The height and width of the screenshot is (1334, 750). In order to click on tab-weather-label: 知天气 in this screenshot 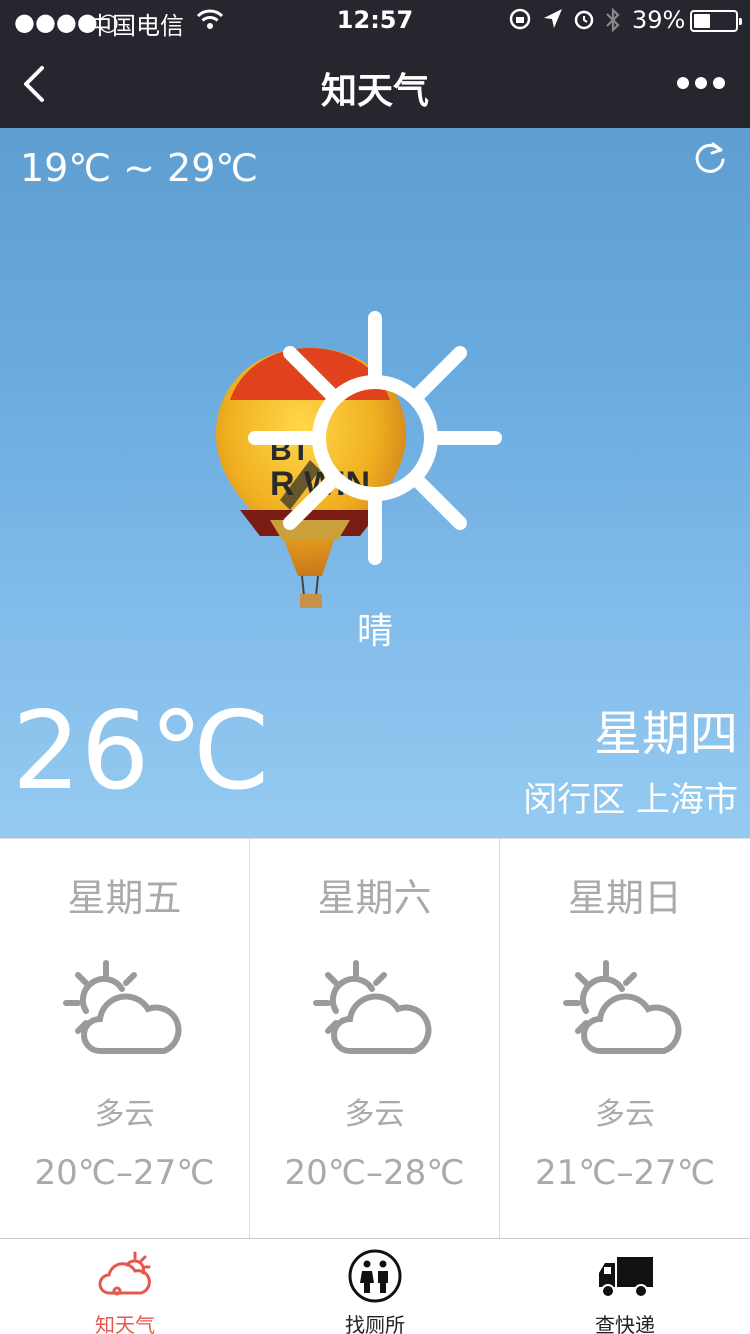, I will do `click(125, 1323)`.